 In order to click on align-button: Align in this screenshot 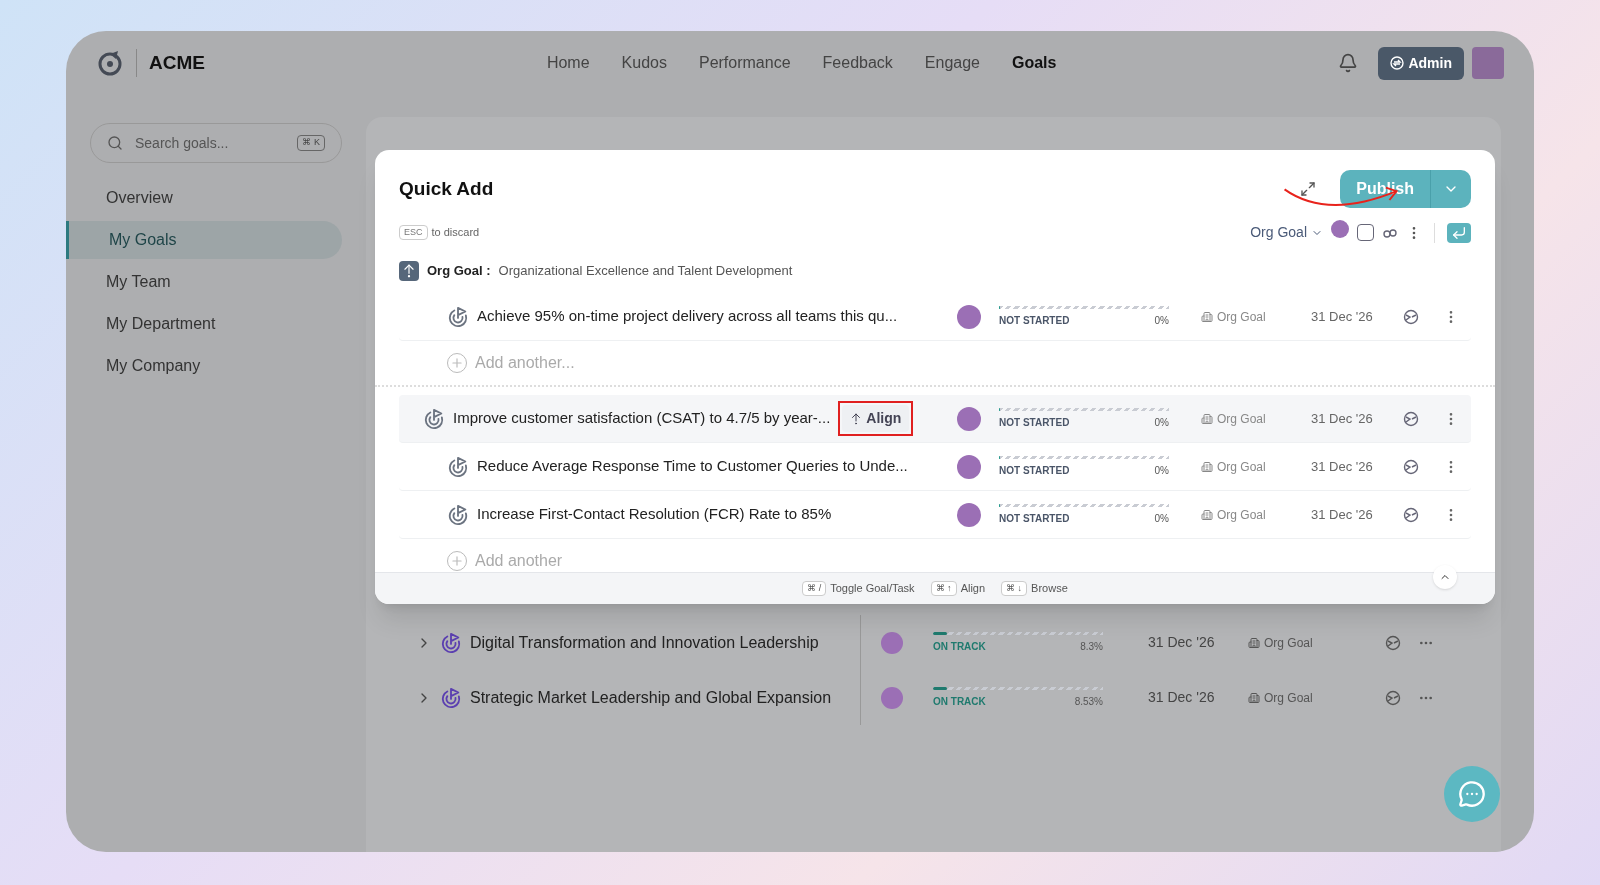, I will do `click(876, 418)`.